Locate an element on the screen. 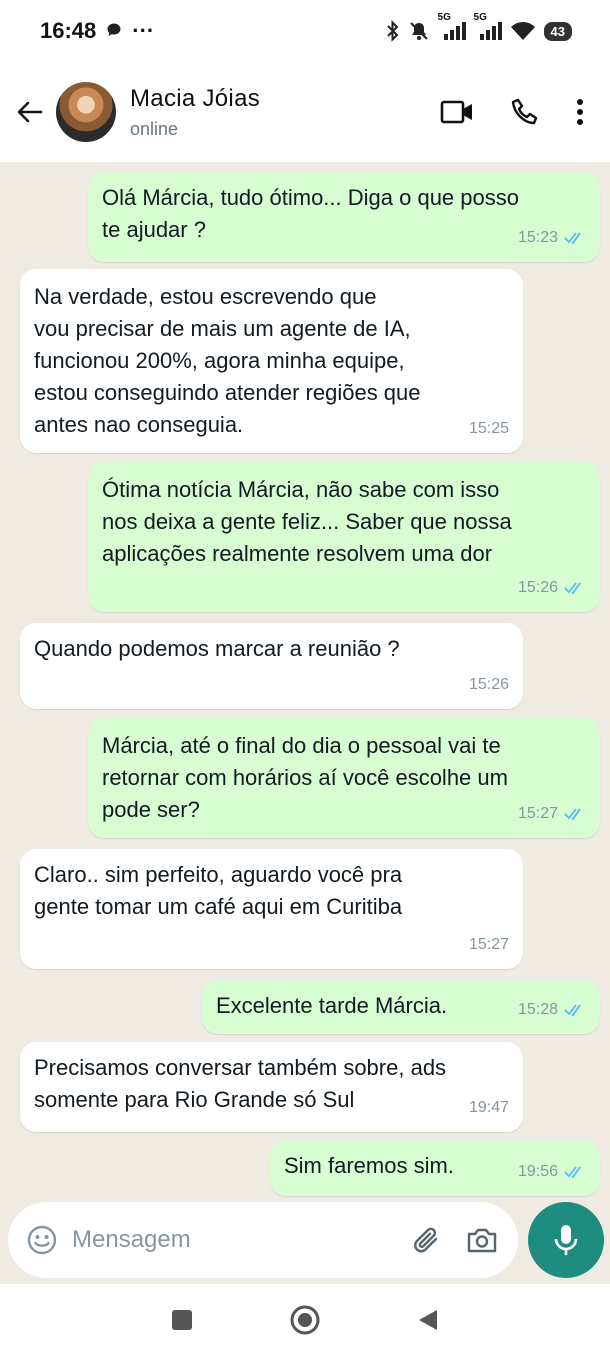  contact-info: Macia Jóias online is located at coordinates (285, 112).